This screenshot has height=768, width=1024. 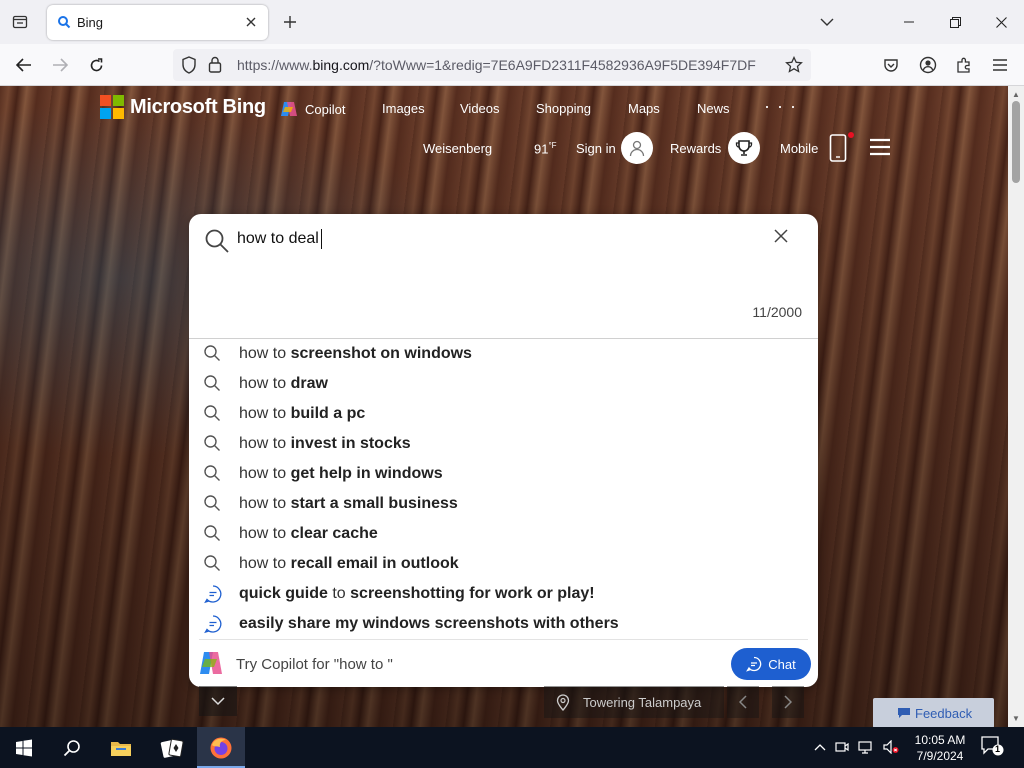 What do you see at coordinates (928, 65) in the screenshot?
I see `account-icon` at bounding box center [928, 65].